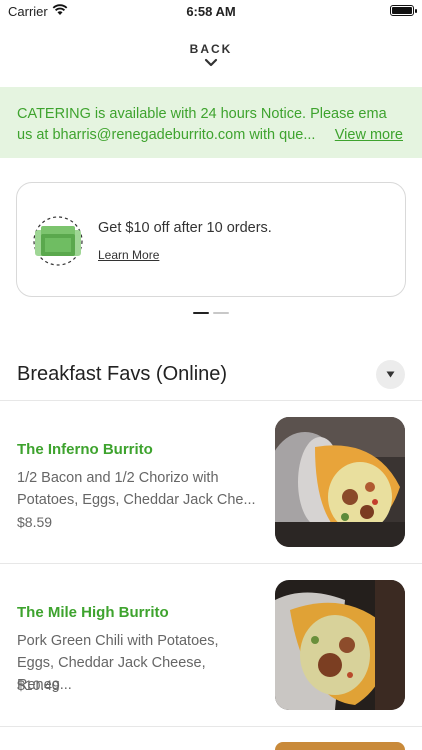  What do you see at coordinates (58, 241) in the screenshot?
I see `box-icon` at bounding box center [58, 241].